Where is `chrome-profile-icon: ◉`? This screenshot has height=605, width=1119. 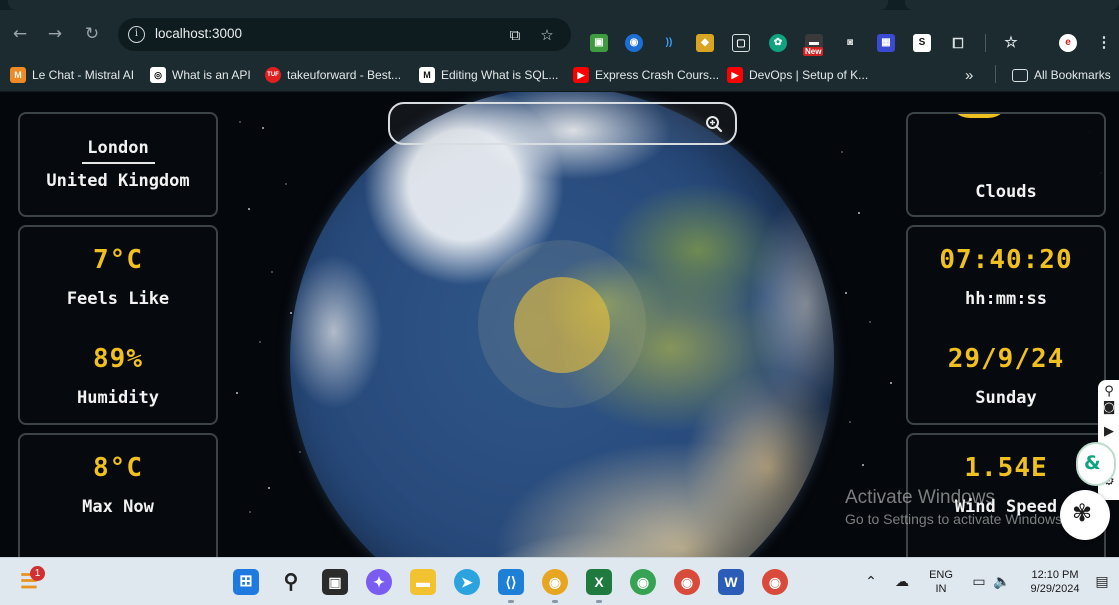 chrome-profile-icon: ◉ is located at coordinates (555, 582).